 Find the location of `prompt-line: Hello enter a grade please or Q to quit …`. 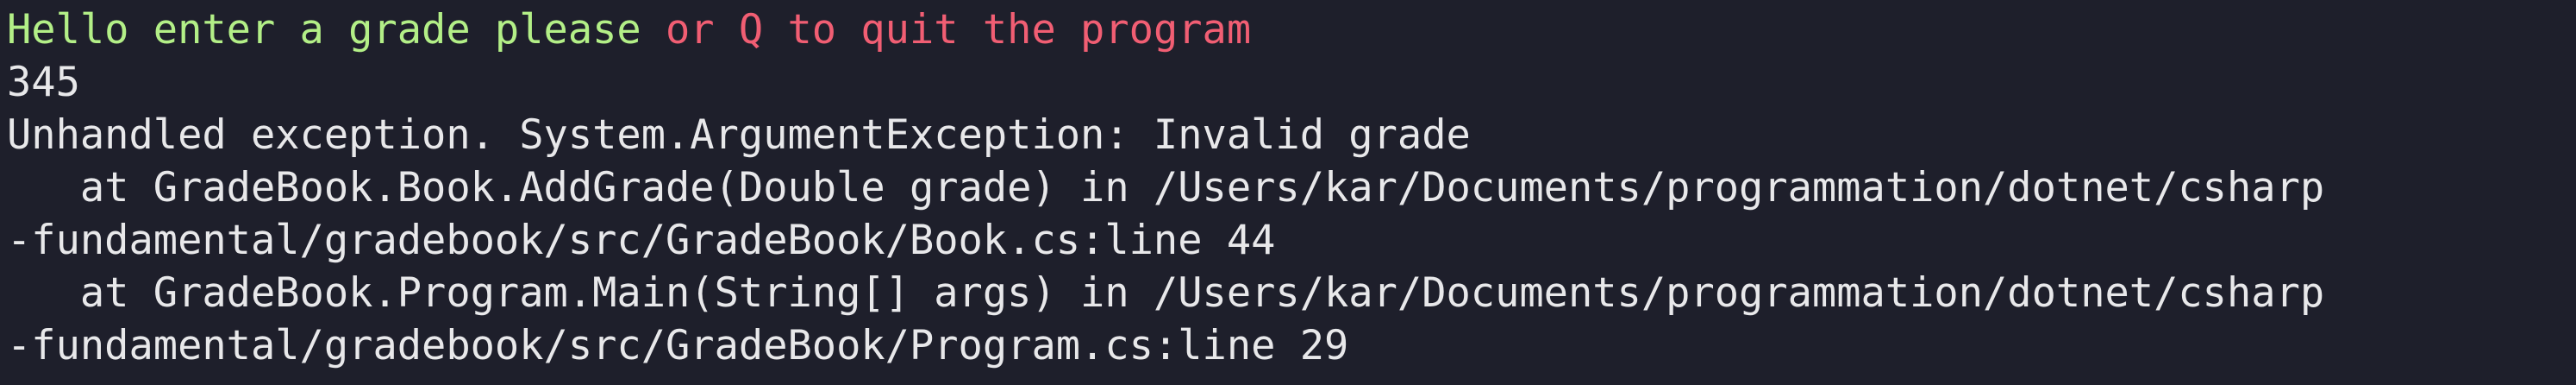

prompt-line: Hello enter a grade please or Q to quit … is located at coordinates (1291, 29).